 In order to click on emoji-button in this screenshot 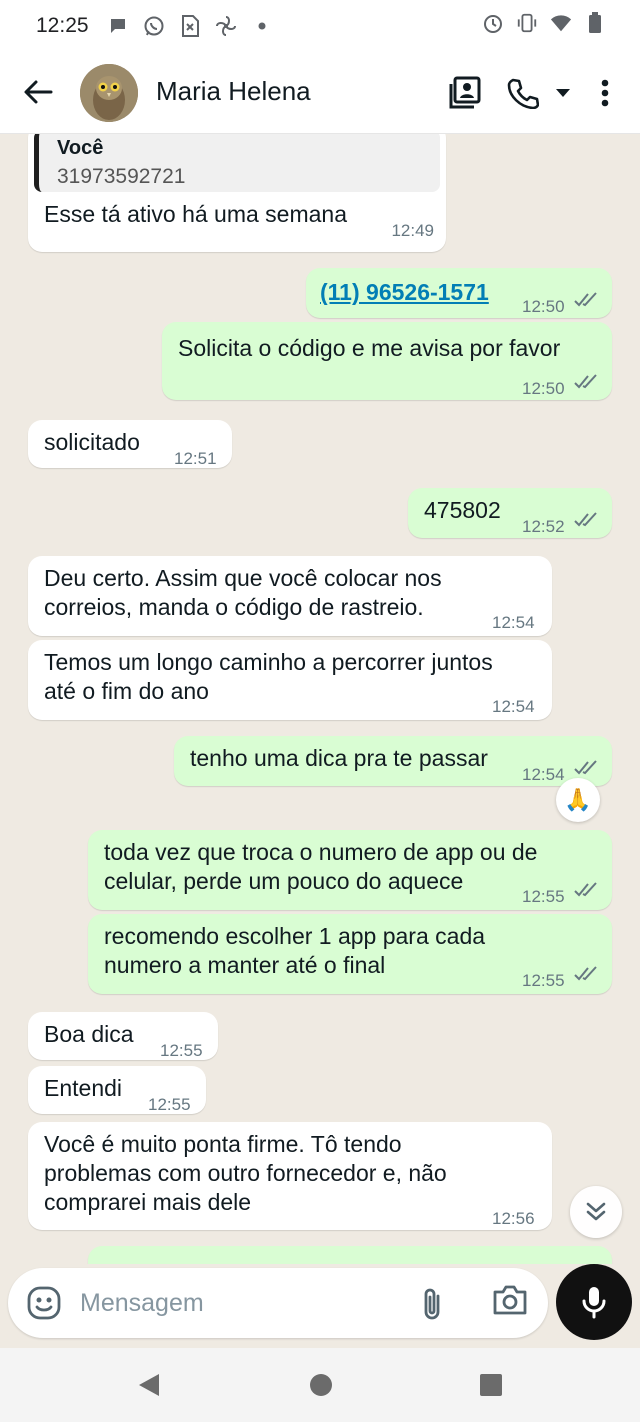, I will do `click(44, 1303)`.